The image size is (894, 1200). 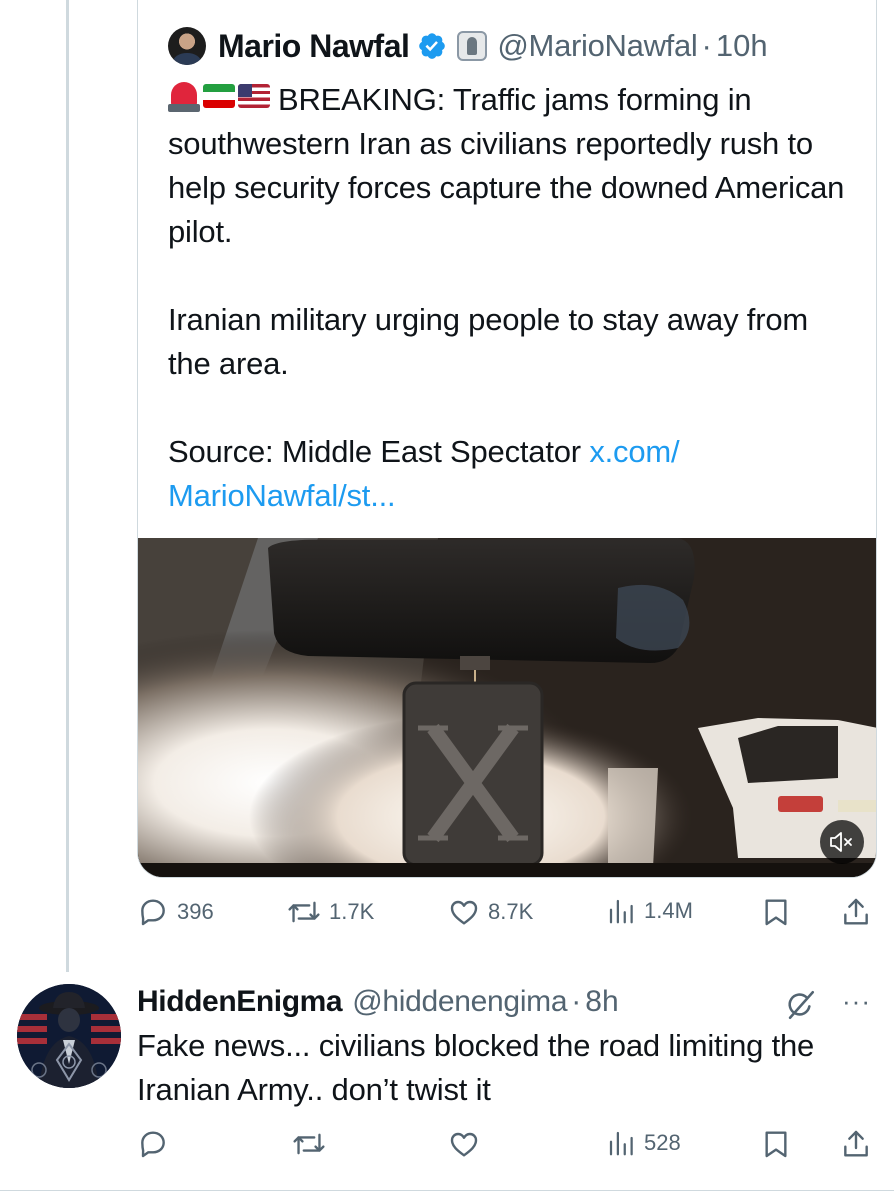 I want to click on reply-button, so click(x=157, y=1144).